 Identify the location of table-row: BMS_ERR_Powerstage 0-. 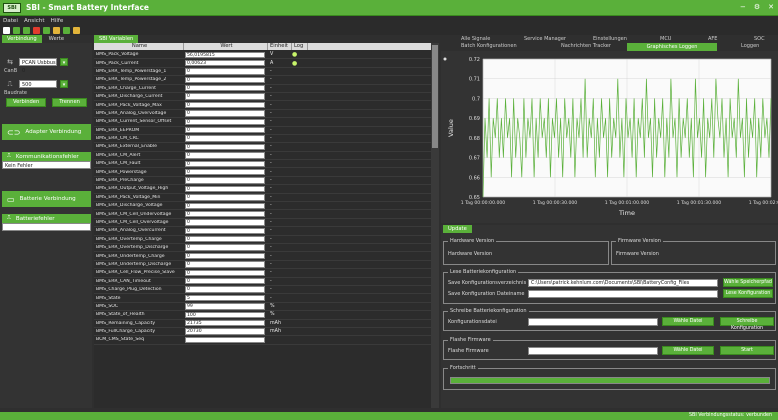
(262, 172).